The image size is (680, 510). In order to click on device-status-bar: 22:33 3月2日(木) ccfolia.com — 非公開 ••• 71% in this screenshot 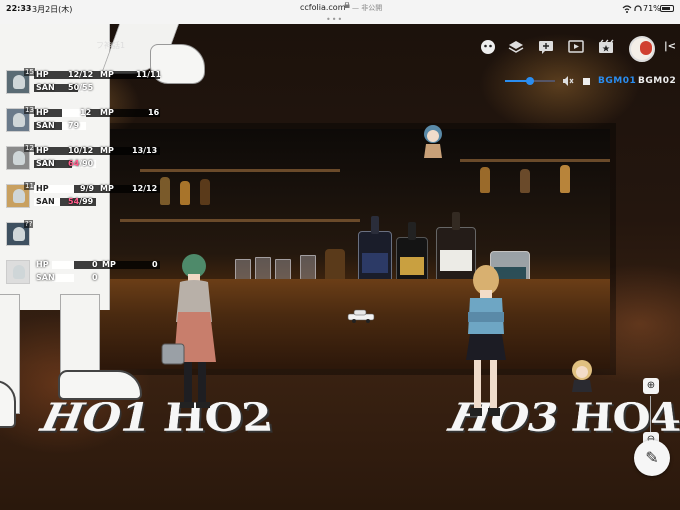, I will do `click(340, 12)`.